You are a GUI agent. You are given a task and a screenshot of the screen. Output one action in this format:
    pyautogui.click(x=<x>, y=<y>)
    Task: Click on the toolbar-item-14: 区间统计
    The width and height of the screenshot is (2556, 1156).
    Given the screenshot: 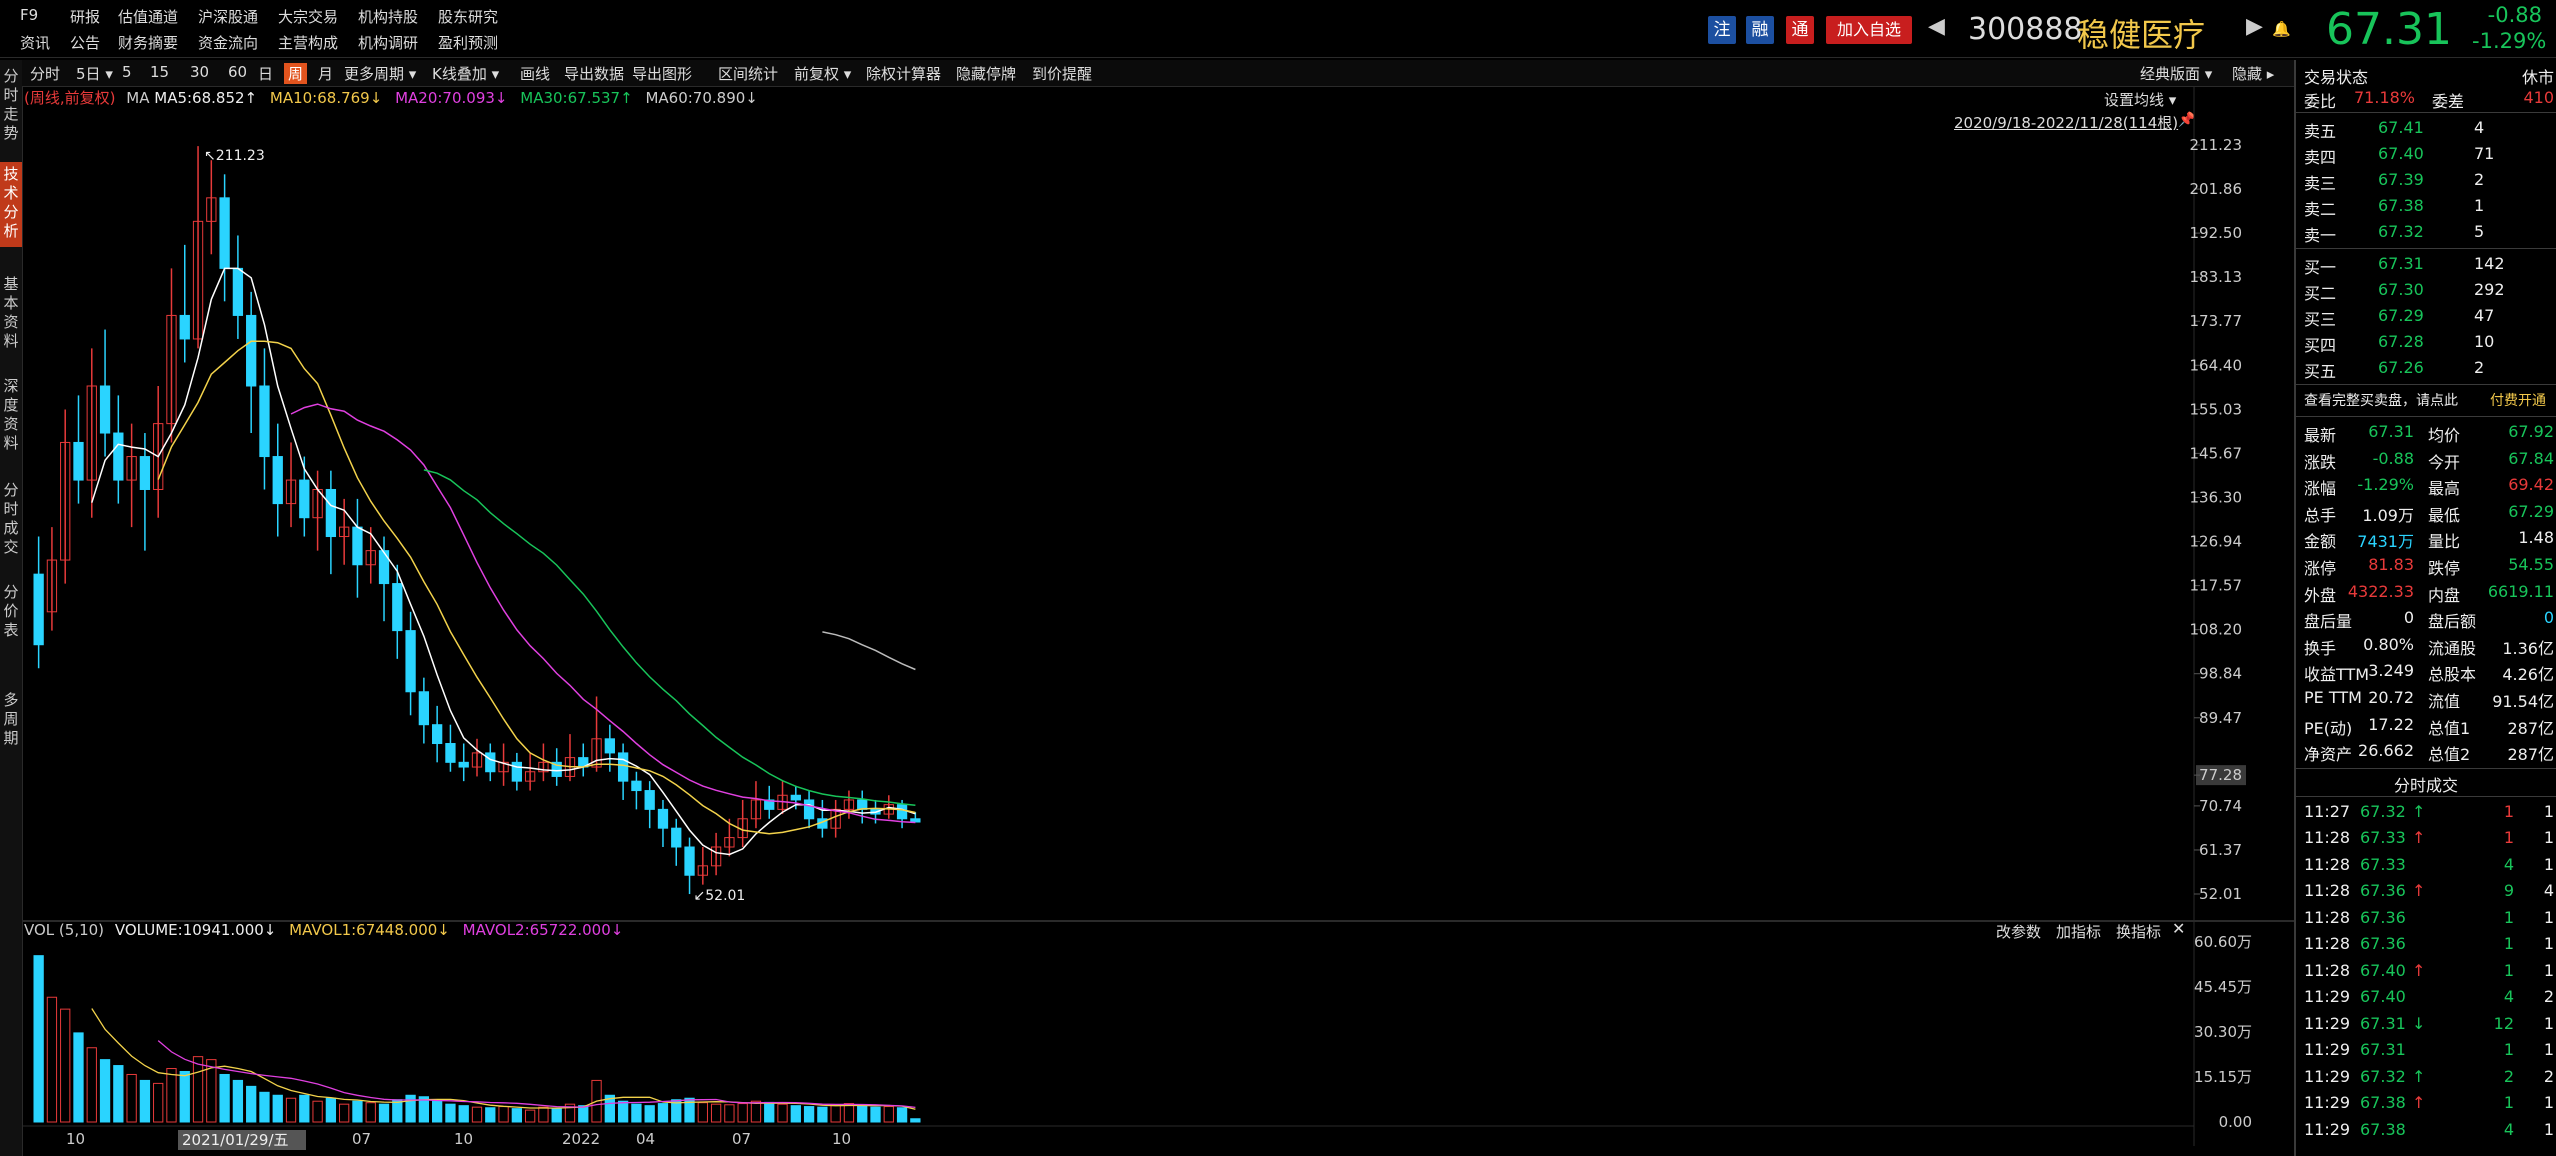 What is the action you would take?
    pyautogui.click(x=748, y=73)
    